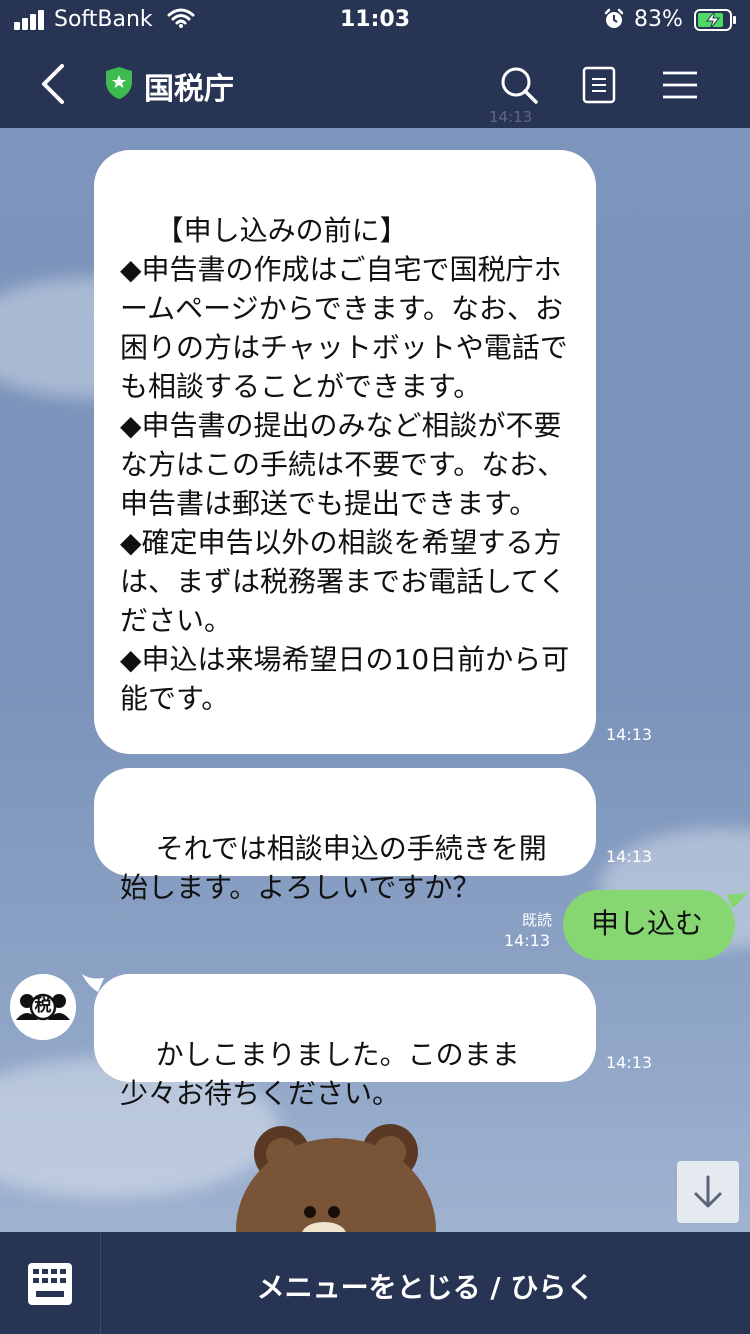  Describe the element at coordinates (189, 89) in the screenshot. I see `chat-title: 国税庁` at that location.